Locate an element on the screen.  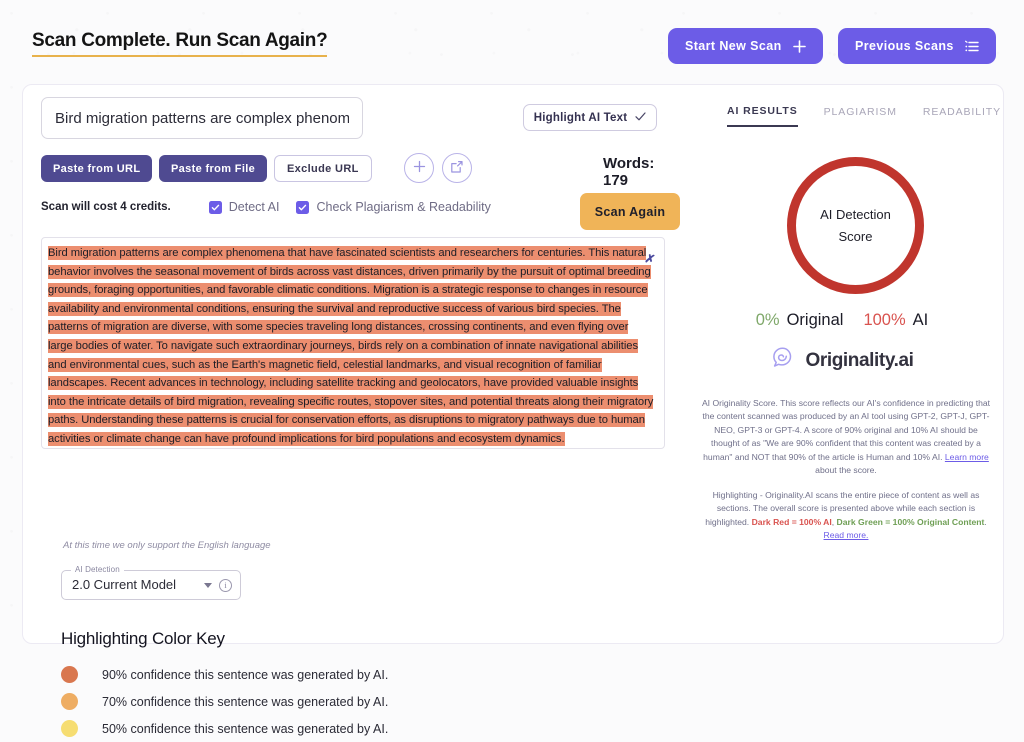
ai-detection-model-select: AI Detection 2.0 Current Model i is located at coordinates (151, 582).